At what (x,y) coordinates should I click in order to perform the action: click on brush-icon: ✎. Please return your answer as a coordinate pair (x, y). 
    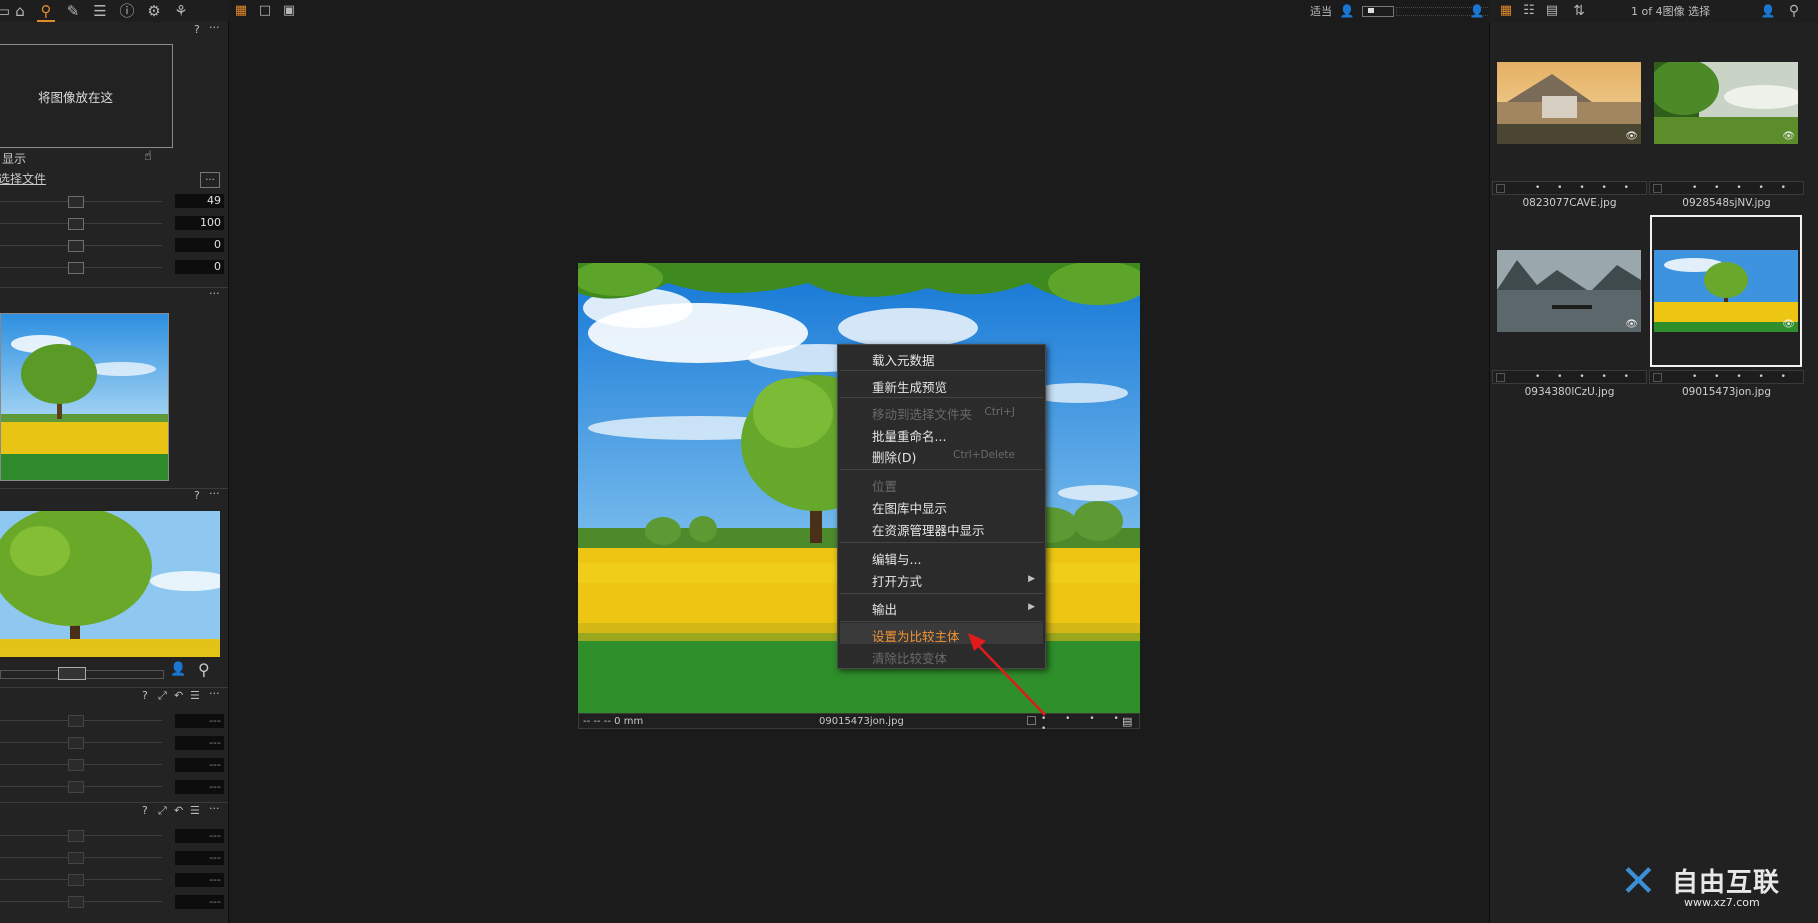
    Looking at the image, I should click on (73, 11).